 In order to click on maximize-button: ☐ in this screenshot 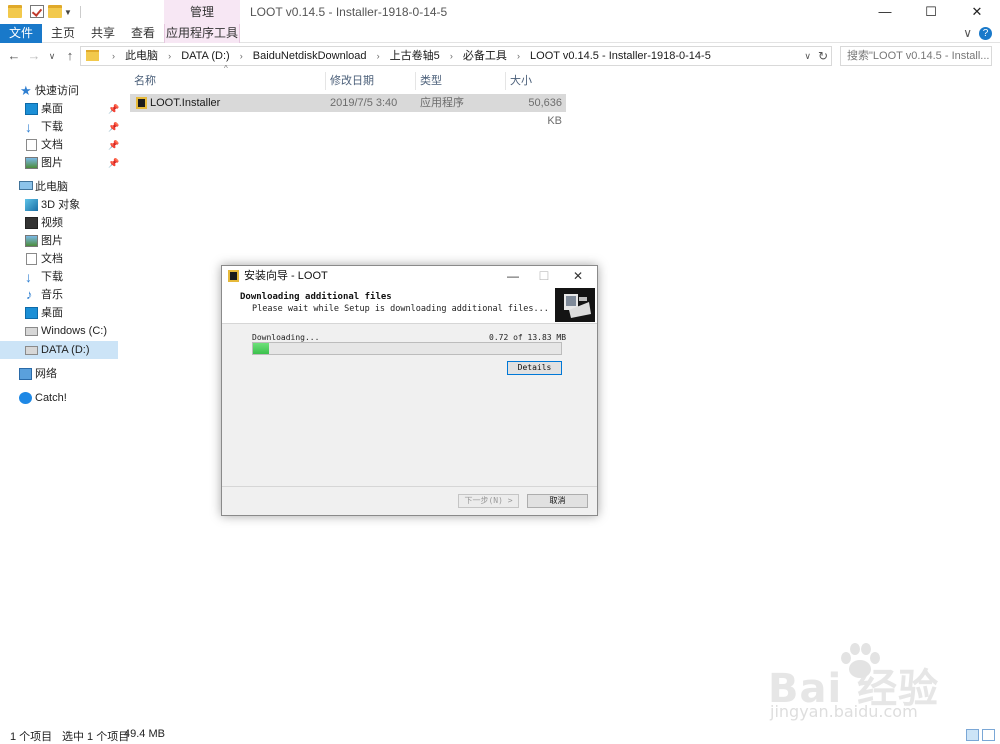, I will do `click(931, 12)`.